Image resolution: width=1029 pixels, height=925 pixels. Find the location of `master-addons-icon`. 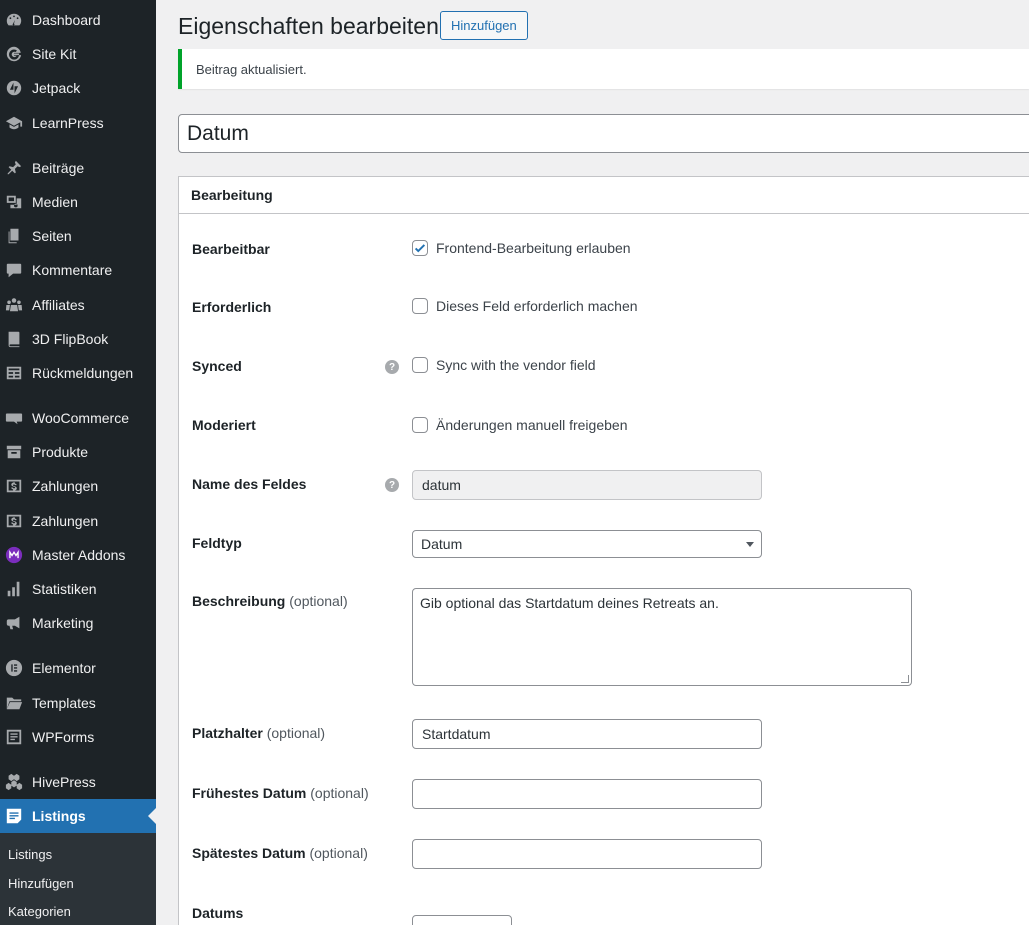

master-addons-icon is located at coordinates (14, 555).